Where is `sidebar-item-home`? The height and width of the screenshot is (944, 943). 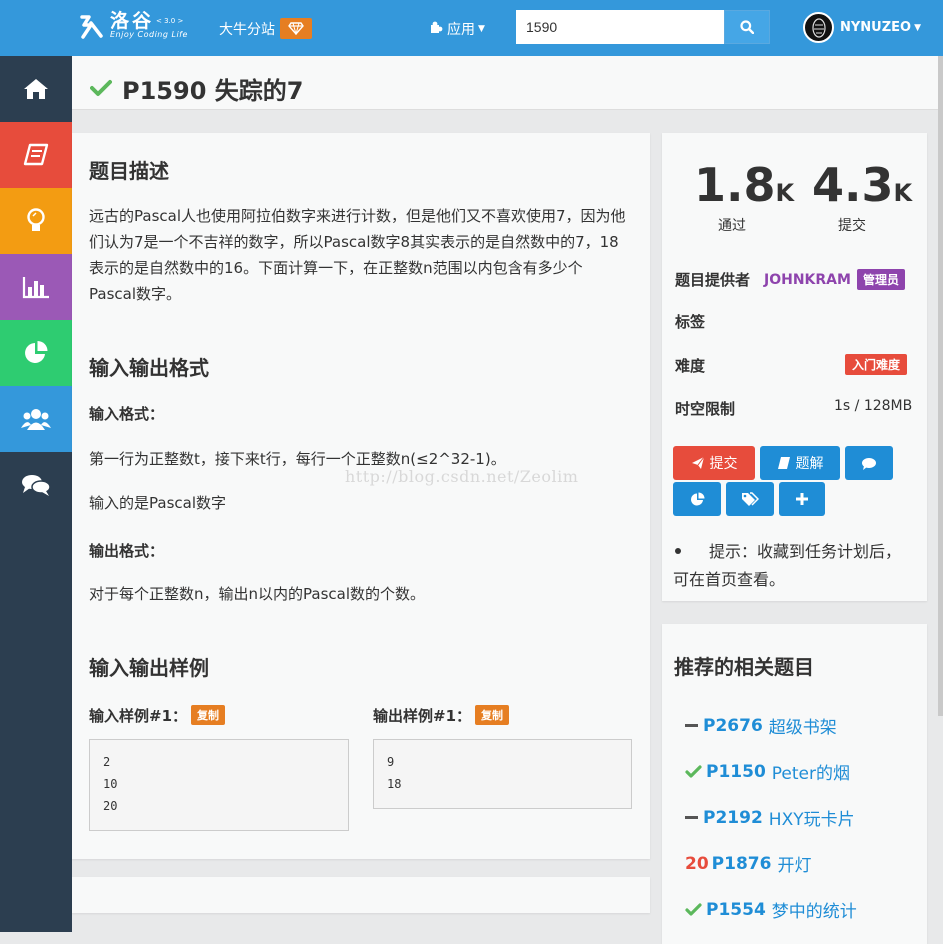
sidebar-item-home is located at coordinates (36, 89).